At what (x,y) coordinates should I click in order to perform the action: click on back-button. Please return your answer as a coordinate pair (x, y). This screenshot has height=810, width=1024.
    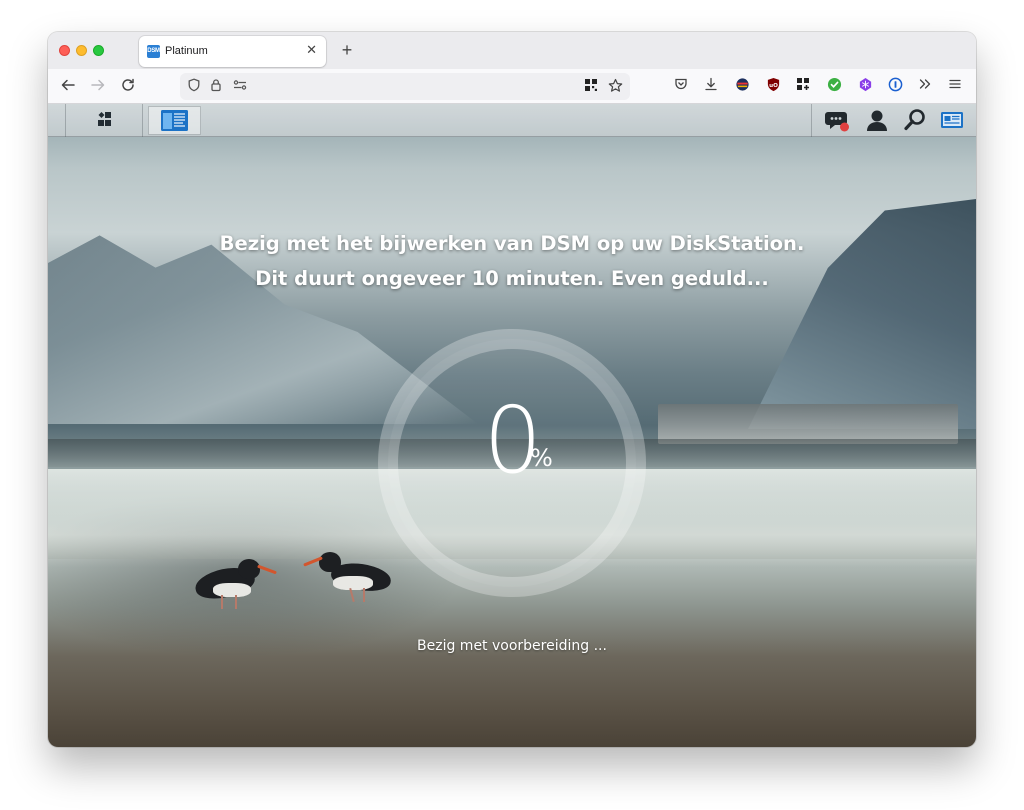
    Looking at the image, I should click on (68, 87).